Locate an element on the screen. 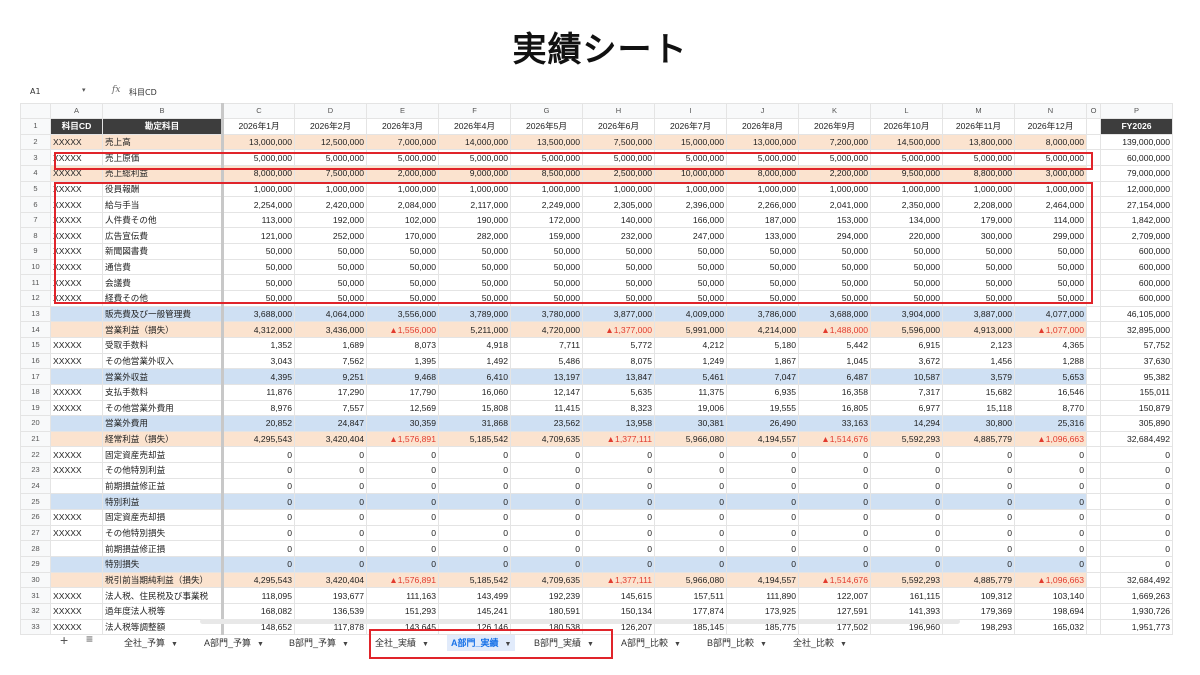 The height and width of the screenshot is (675, 1200). month-value-cell: 2,123 is located at coordinates (978, 345).